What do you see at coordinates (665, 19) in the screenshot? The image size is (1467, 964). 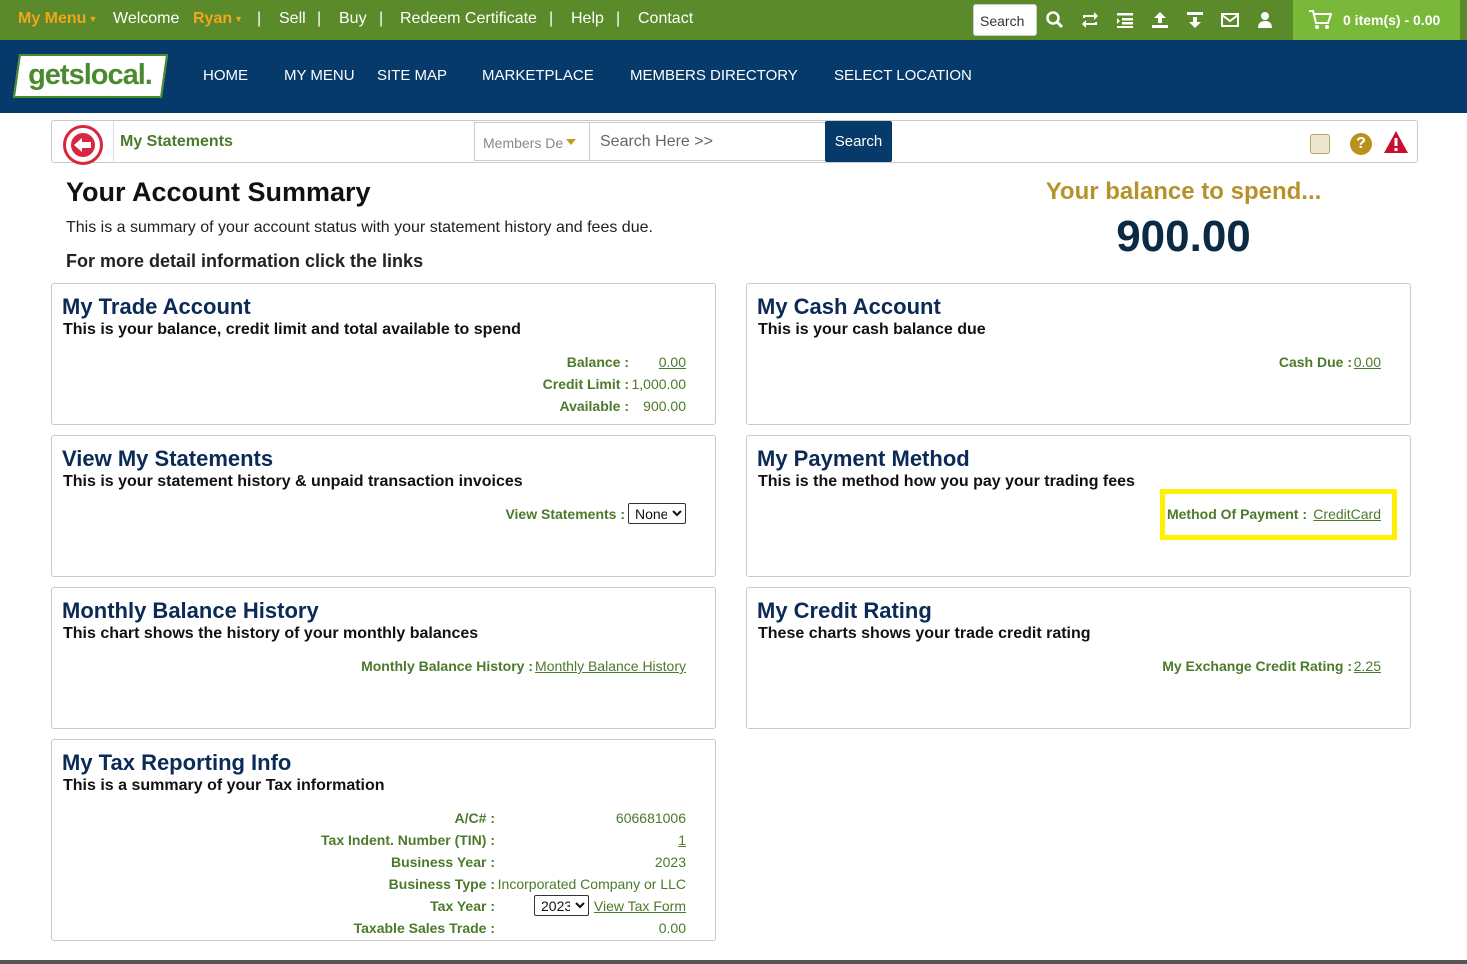 I see `contact-link: Contact` at bounding box center [665, 19].